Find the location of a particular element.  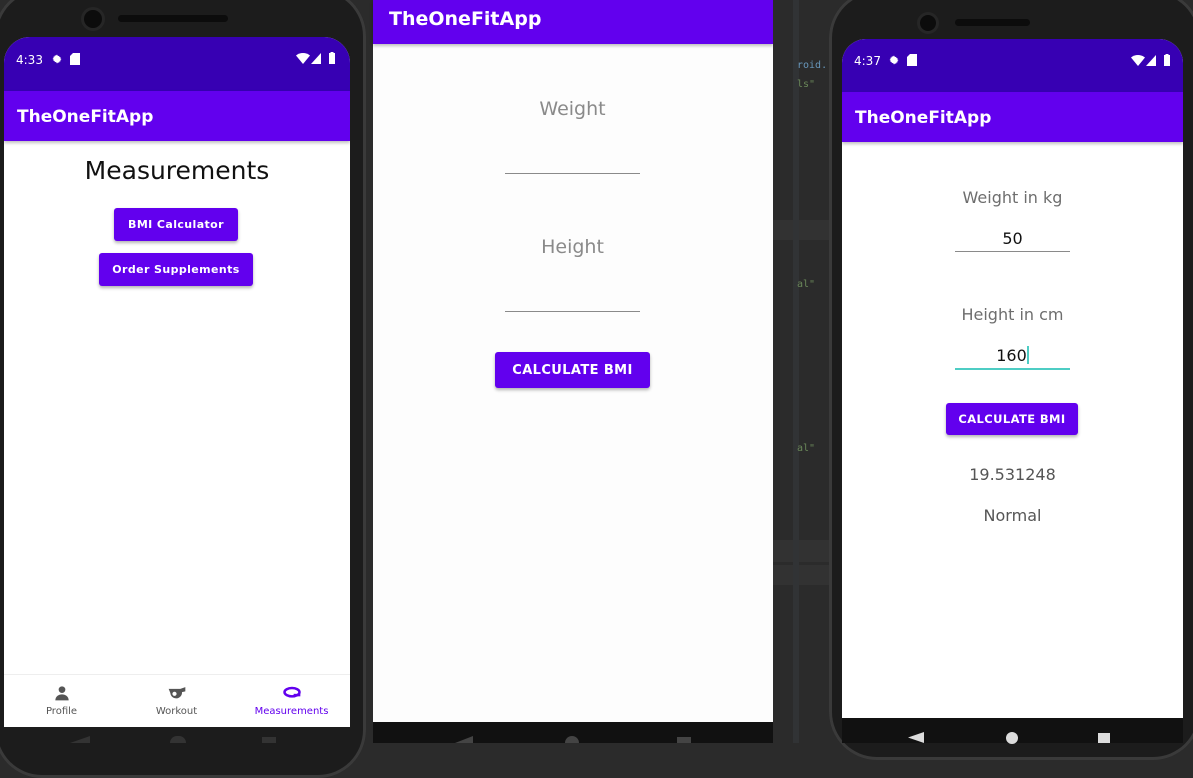

ide-gutter is located at coordinates (796, 371).